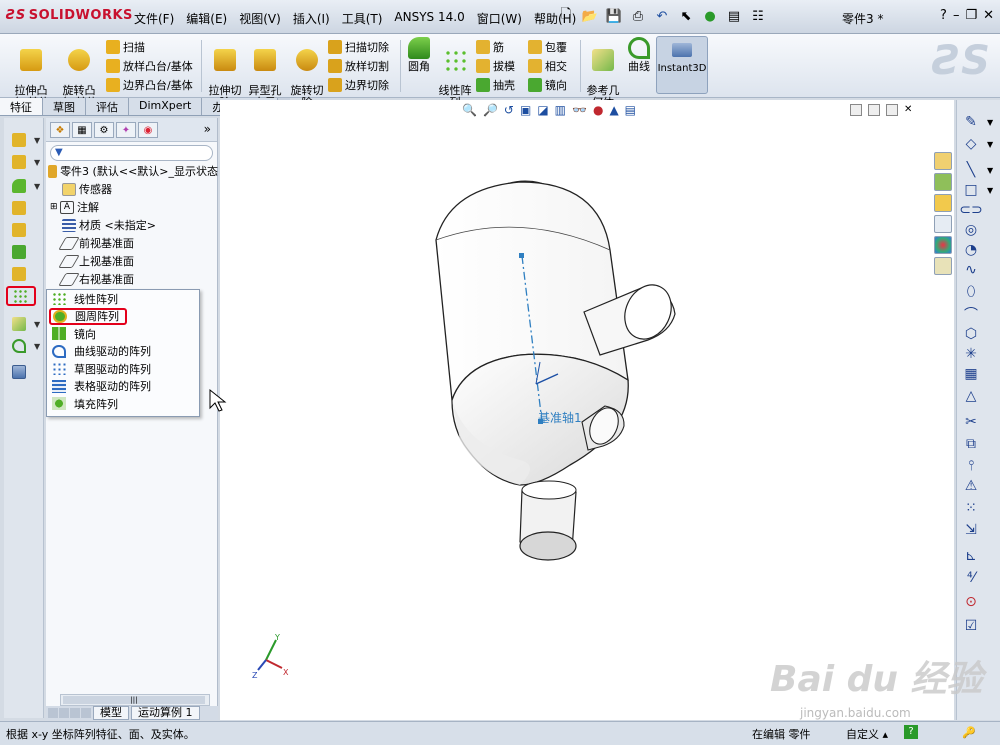 The height and width of the screenshot is (745, 1000). I want to click on close-icon: ✕, so click(988, 15).